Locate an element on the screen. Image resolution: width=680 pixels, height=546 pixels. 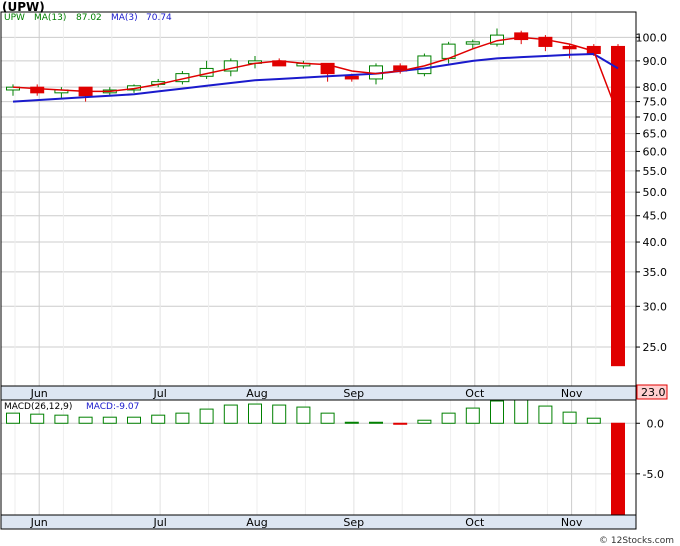
legend-symbol: UPW is located at coordinates (14, 18).